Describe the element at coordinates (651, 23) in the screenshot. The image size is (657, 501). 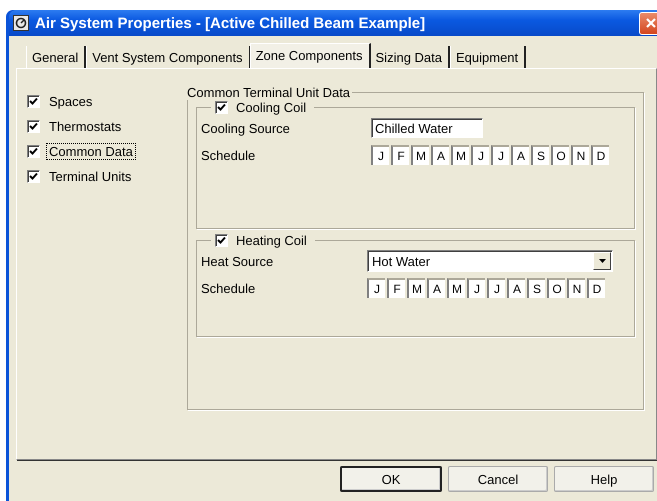
I see `close-icon` at that location.